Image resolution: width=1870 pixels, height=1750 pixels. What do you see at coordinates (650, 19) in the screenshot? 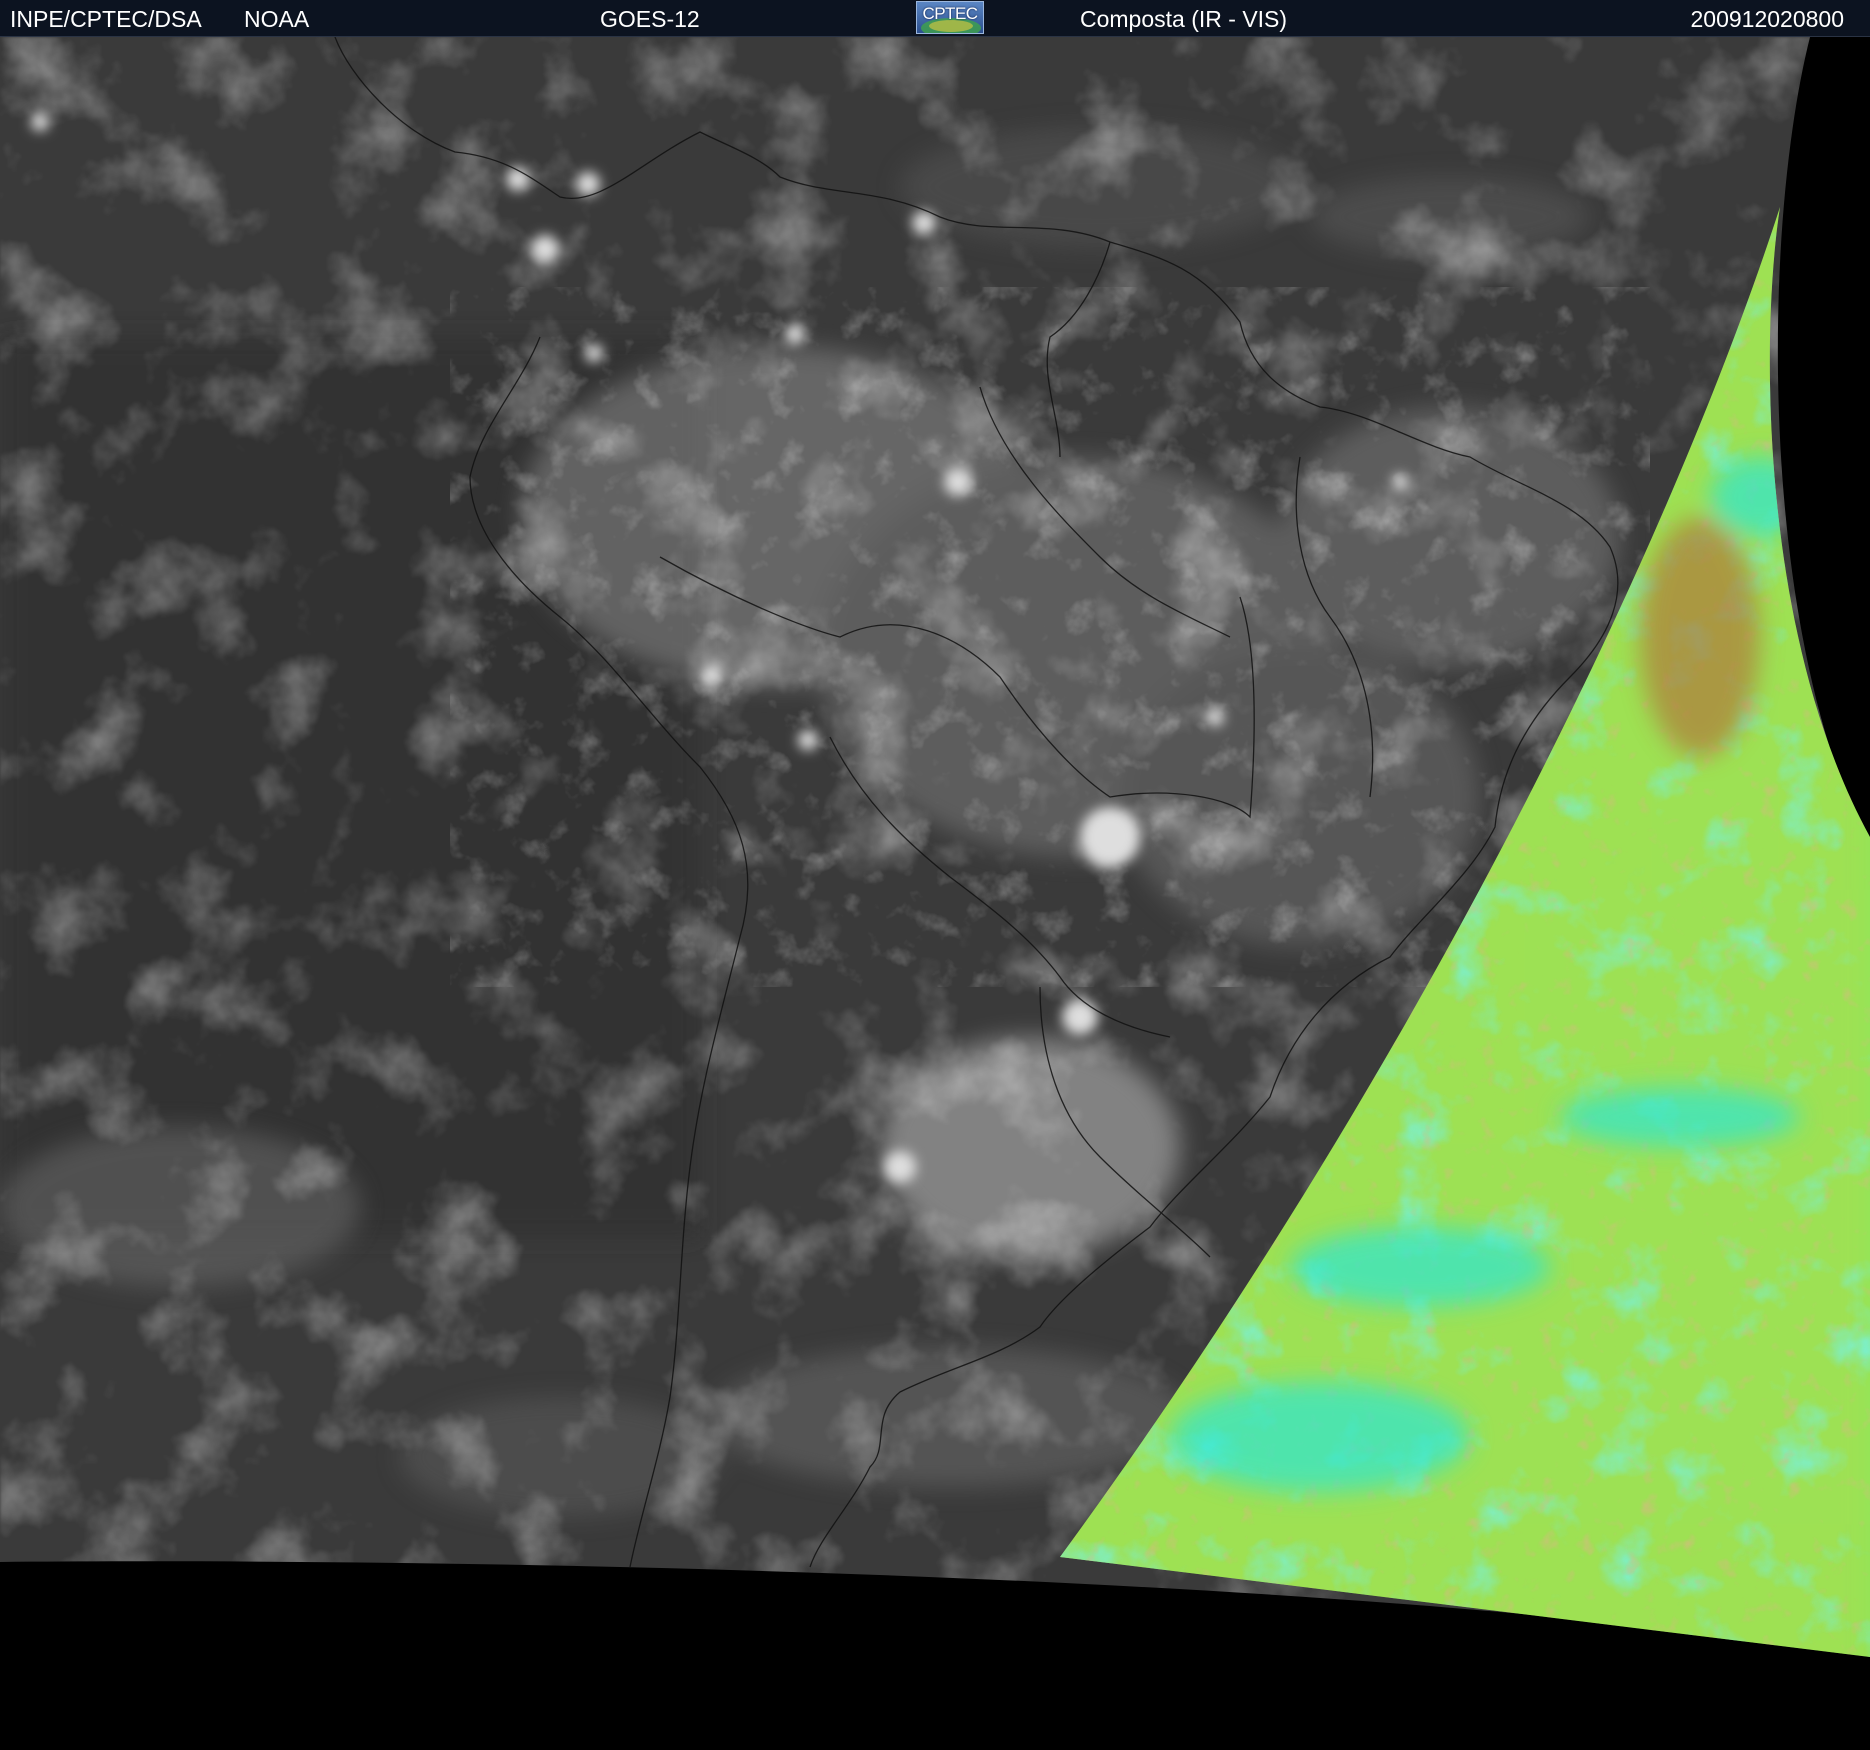
I see `satellite-label: GOES-12` at bounding box center [650, 19].